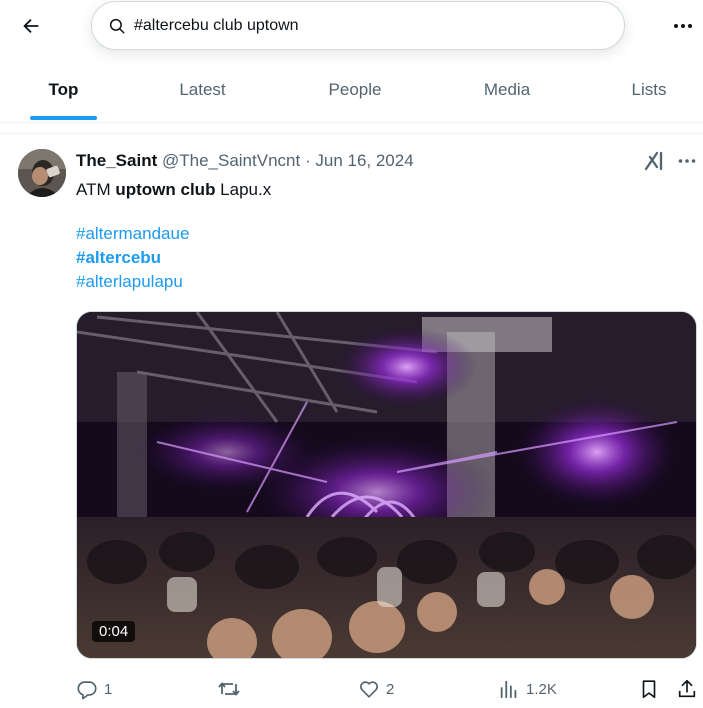  What do you see at coordinates (63, 118) in the screenshot?
I see `active-tab-indicator` at bounding box center [63, 118].